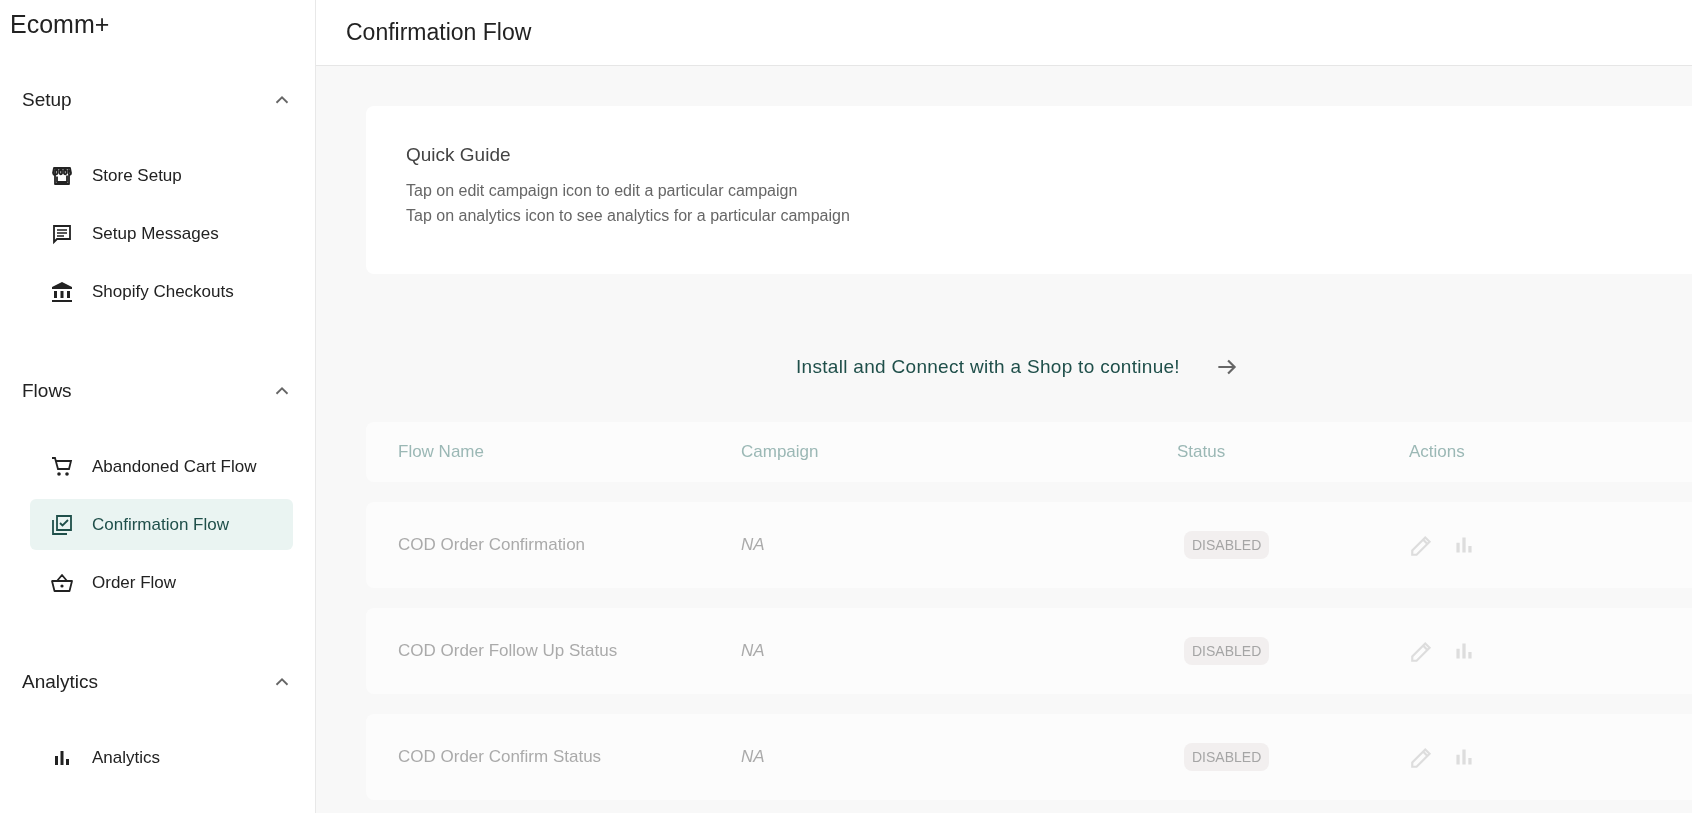 The height and width of the screenshot is (813, 1692). What do you see at coordinates (62, 524) in the screenshot?
I see `checkbox-stack-icon` at bounding box center [62, 524].